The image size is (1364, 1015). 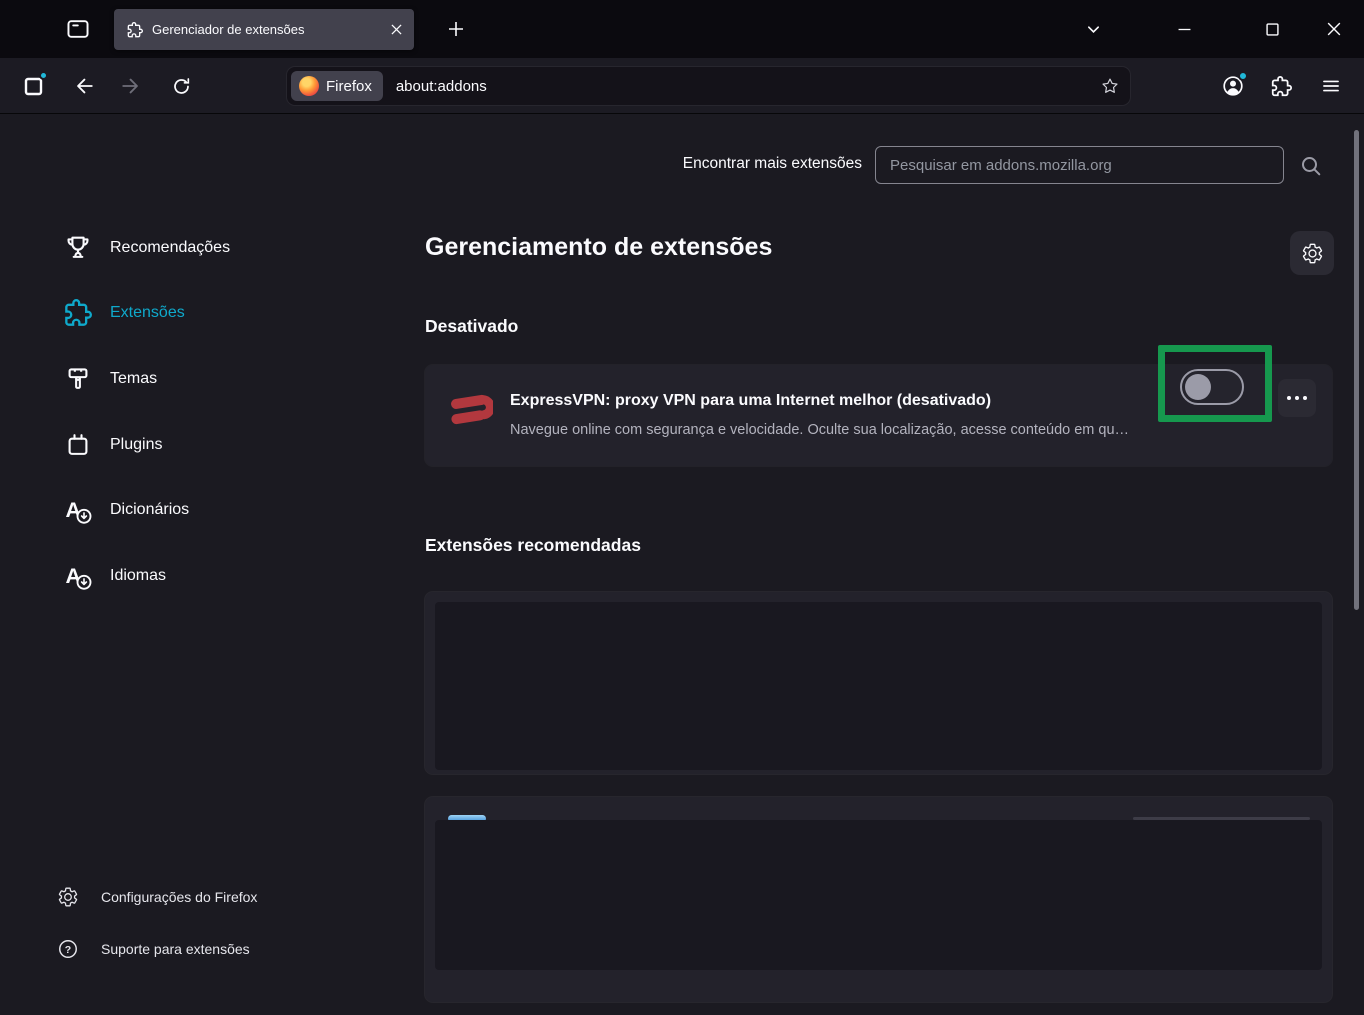 What do you see at coordinates (150, 509) in the screenshot?
I see `sidebar-item-label: Dicionários` at bounding box center [150, 509].